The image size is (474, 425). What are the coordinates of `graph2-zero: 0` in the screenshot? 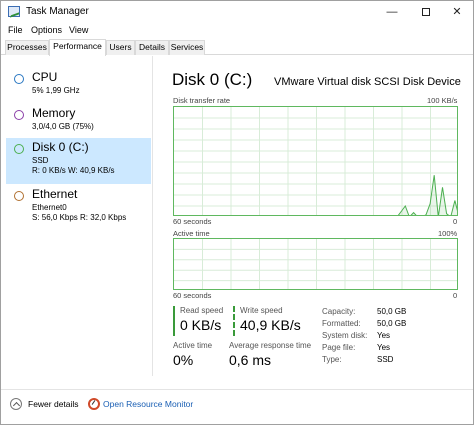 It's located at (455, 295).